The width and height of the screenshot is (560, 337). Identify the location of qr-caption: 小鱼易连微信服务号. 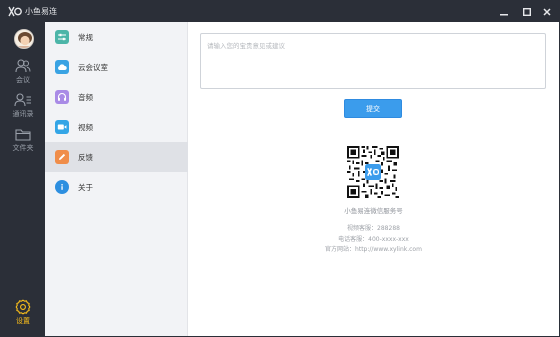
(373, 211).